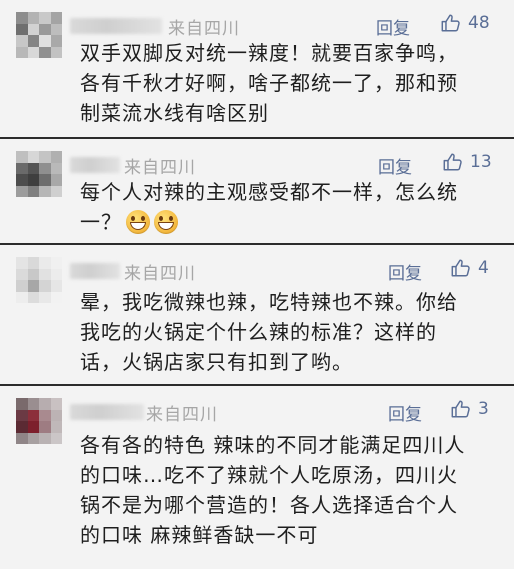 This screenshot has width=514, height=569. What do you see at coordinates (483, 268) in the screenshot?
I see `like-count: 4` at bounding box center [483, 268].